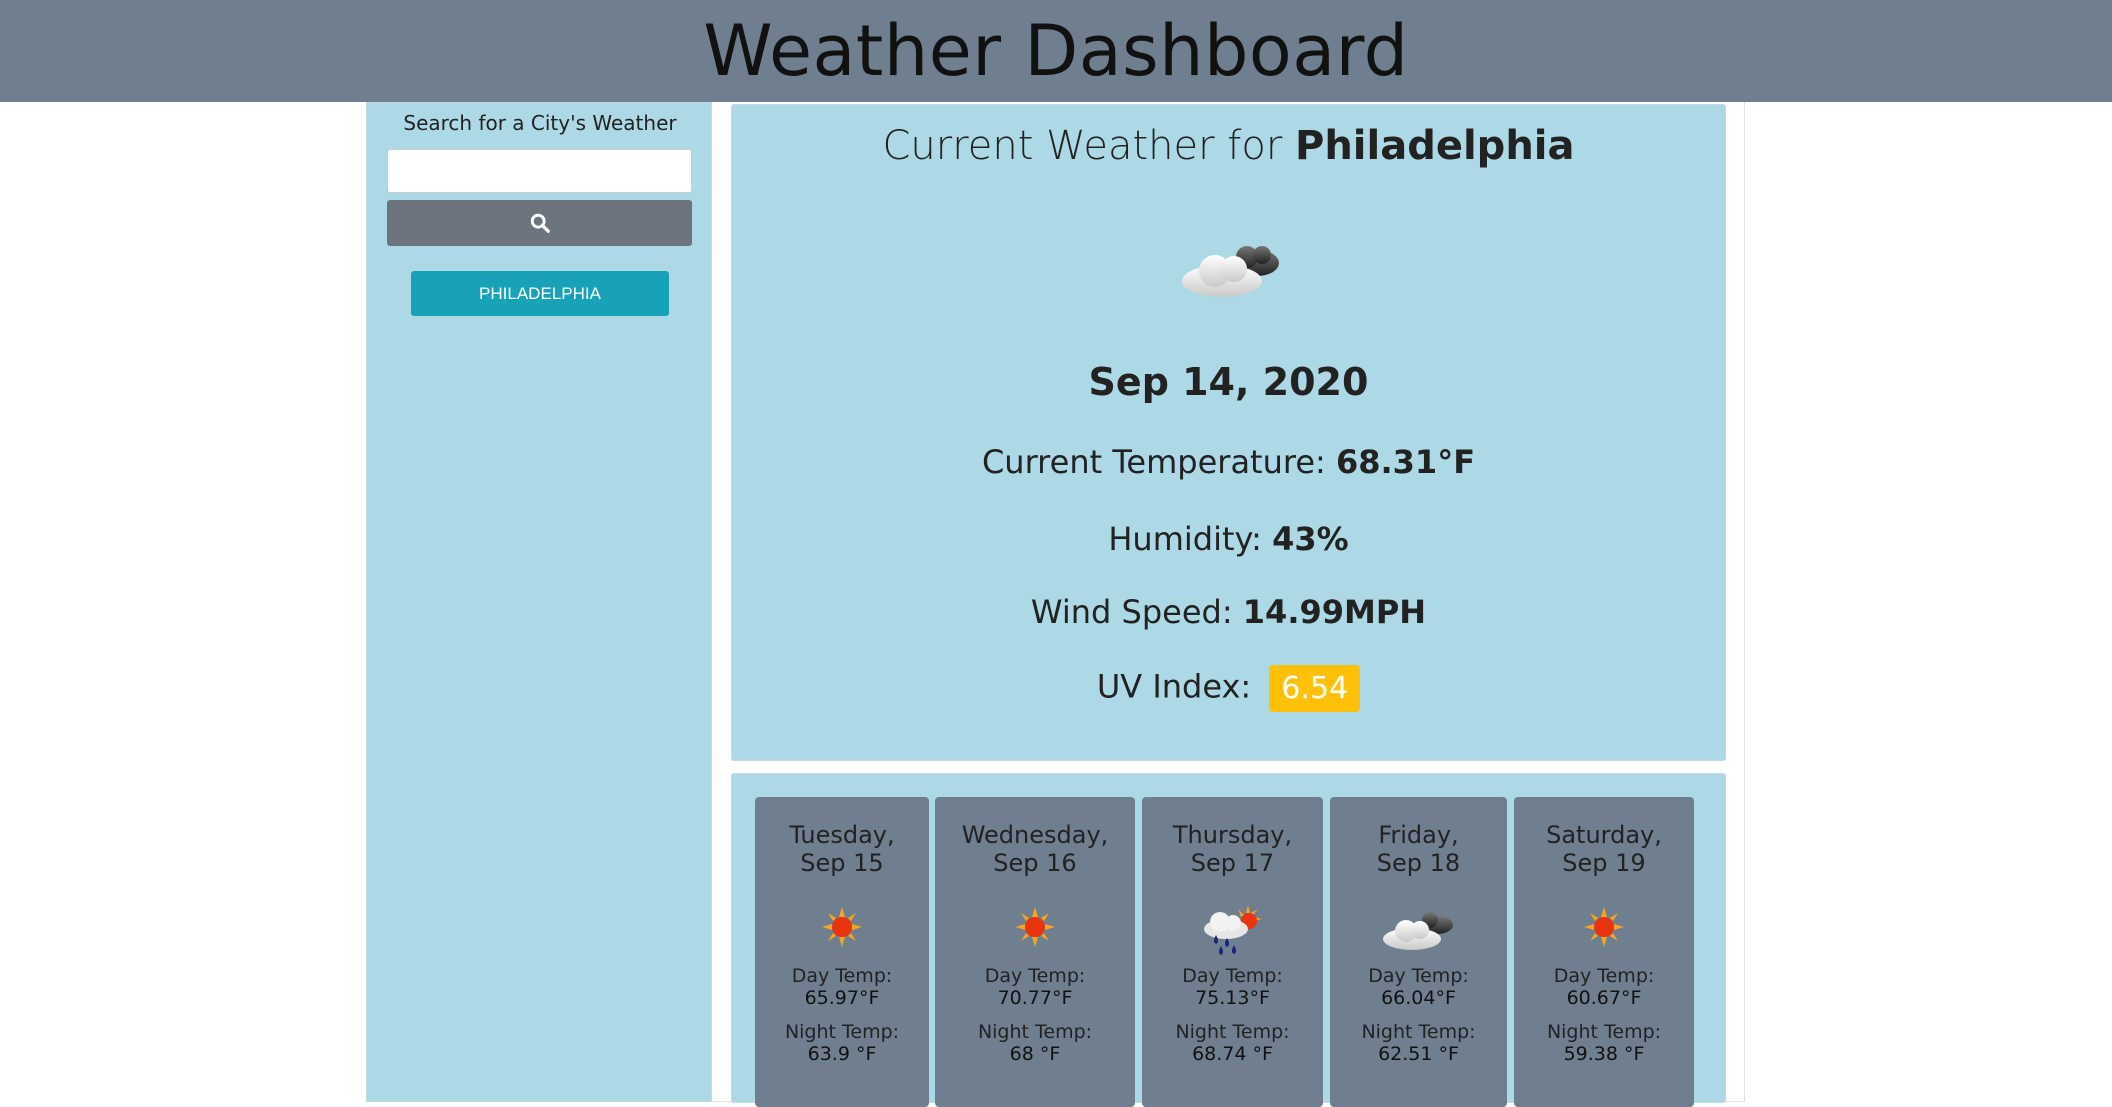 The width and height of the screenshot is (2112, 1107). What do you see at coordinates (1315, 688) in the screenshot?
I see `uv-index-badge: 6.54` at bounding box center [1315, 688].